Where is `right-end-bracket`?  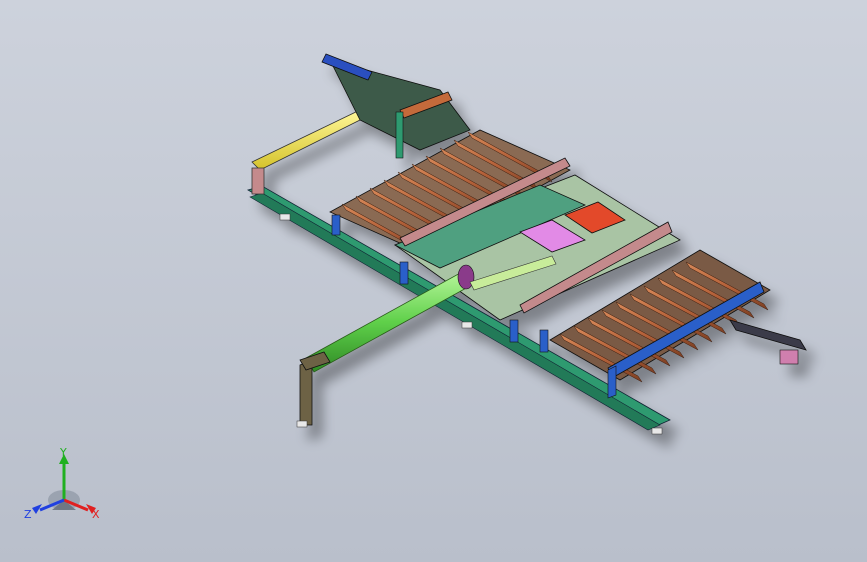
right-end-bracket is located at coordinates (789, 357).